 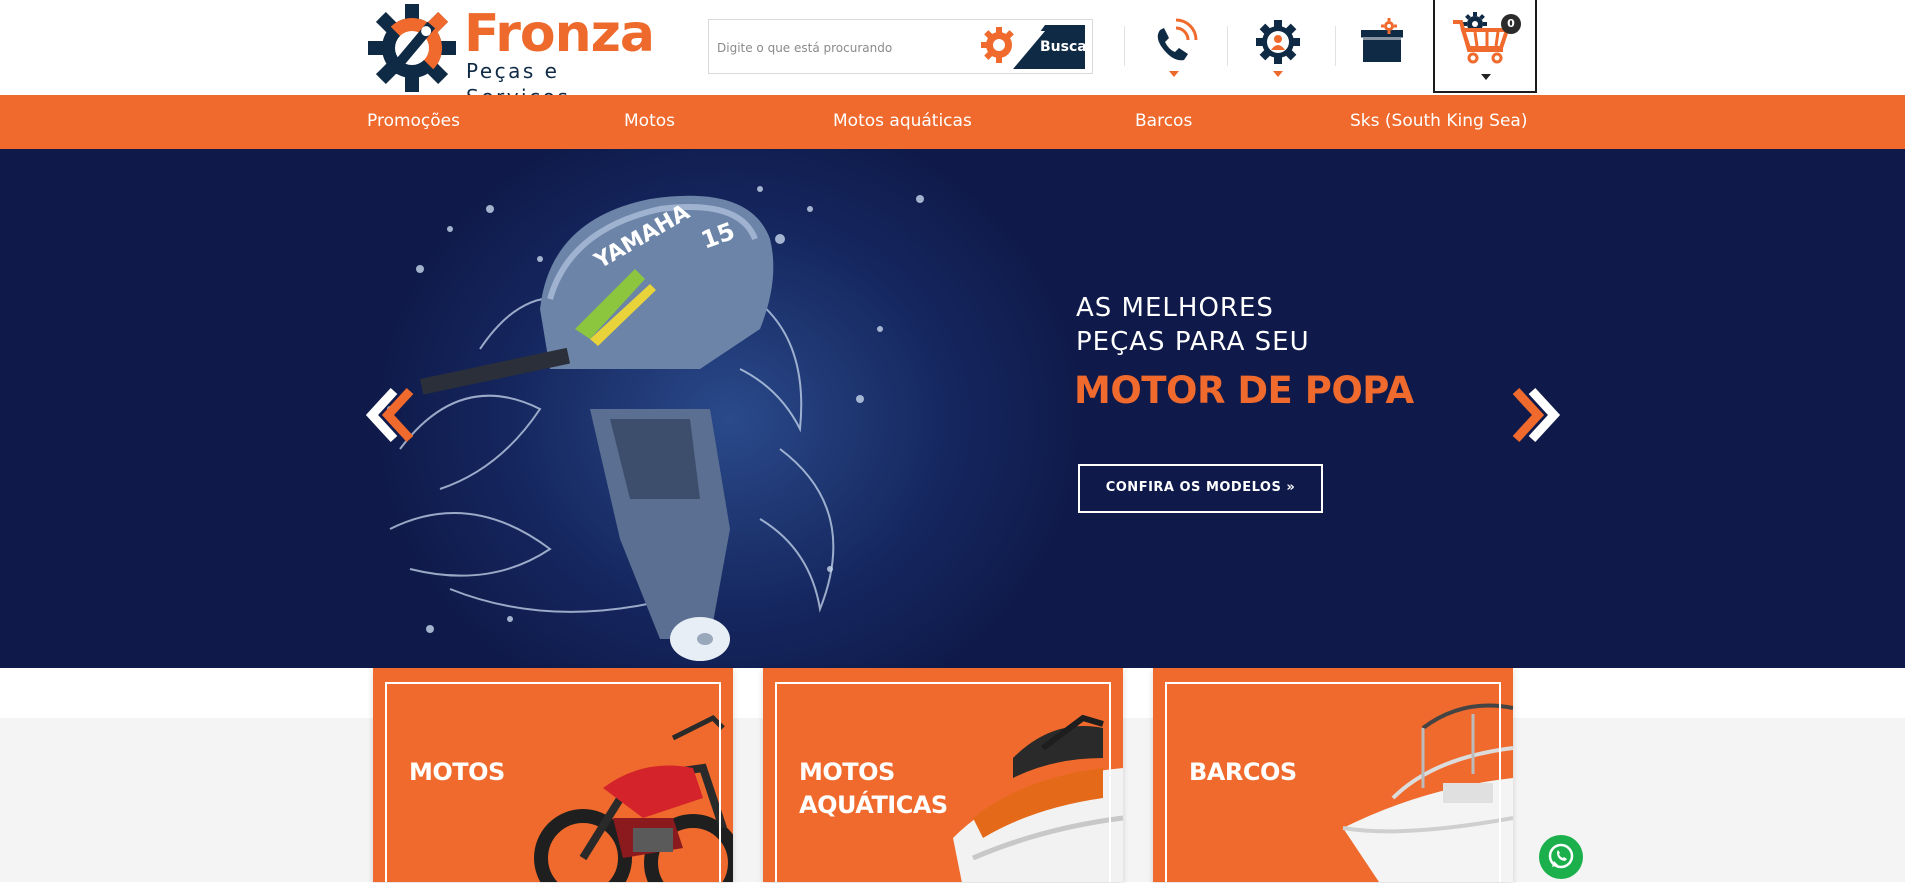 What do you see at coordinates (1278, 42) in the screenshot?
I see `user-account-icon` at bounding box center [1278, 42].